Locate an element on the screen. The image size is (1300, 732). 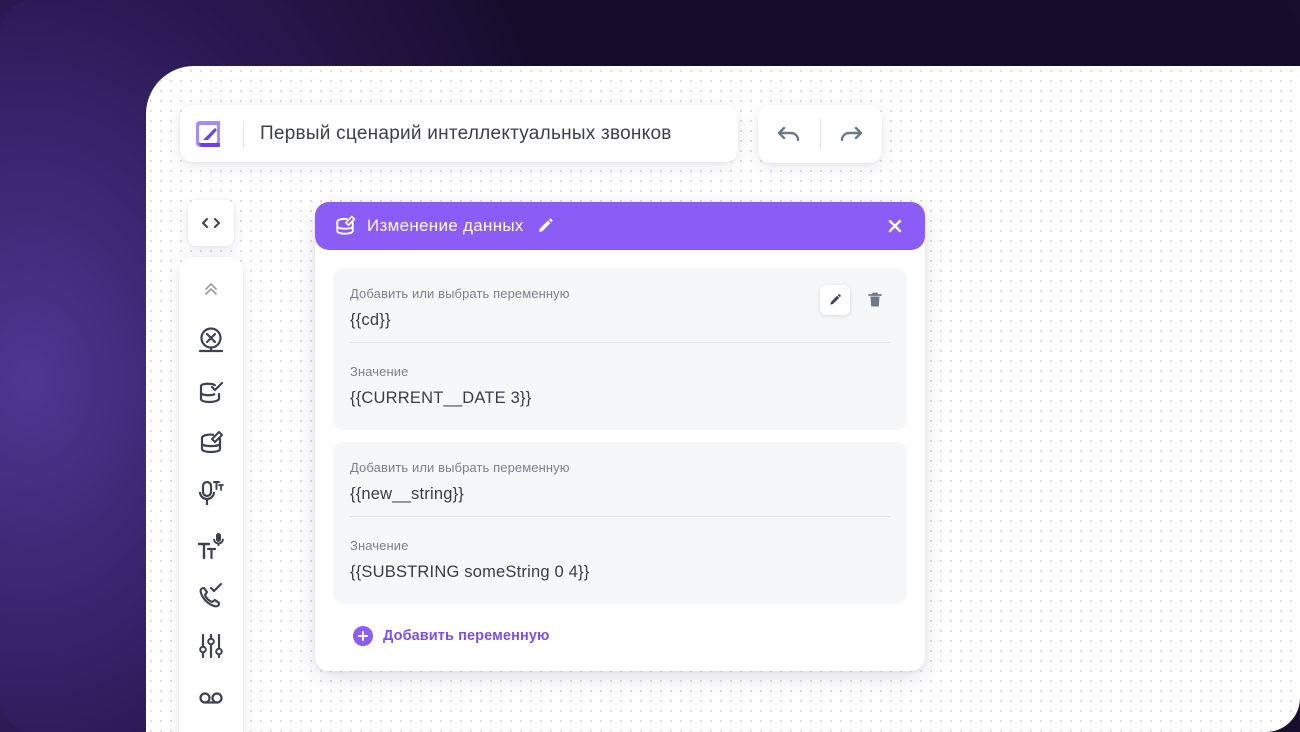
code-brackets-icon is located at coordinates (211, 223).